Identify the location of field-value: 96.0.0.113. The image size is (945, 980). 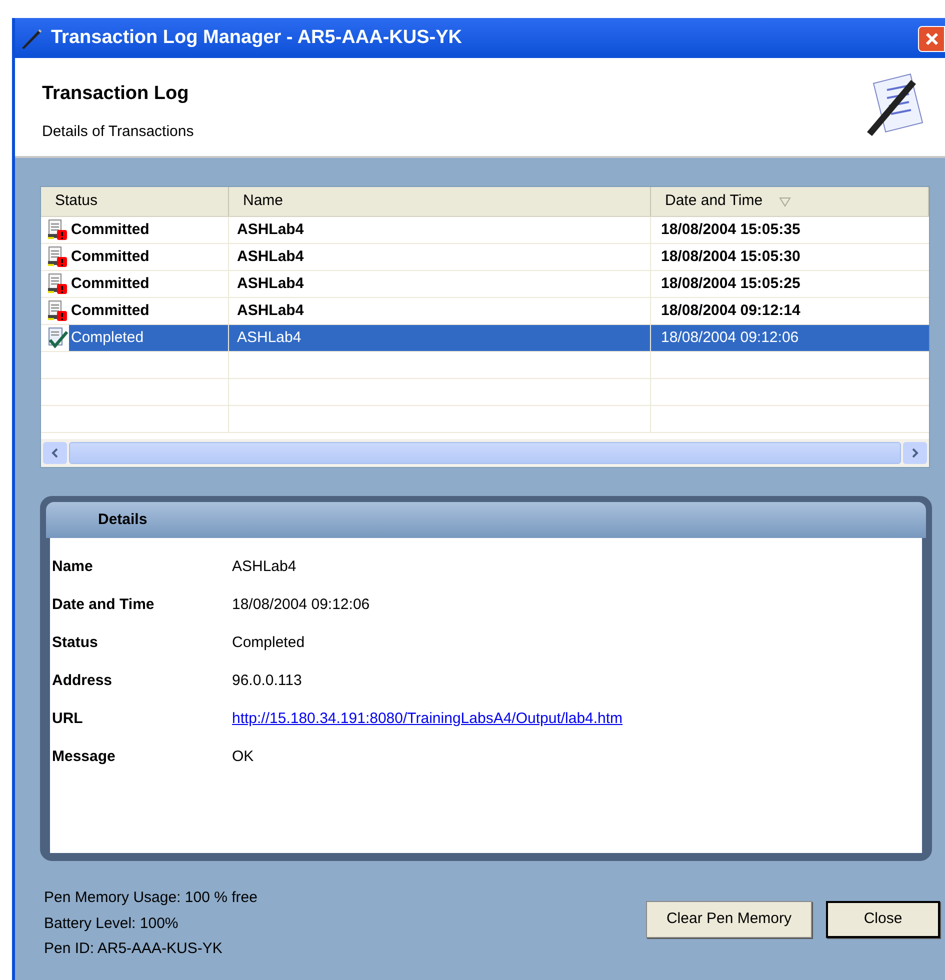
(267, 680).